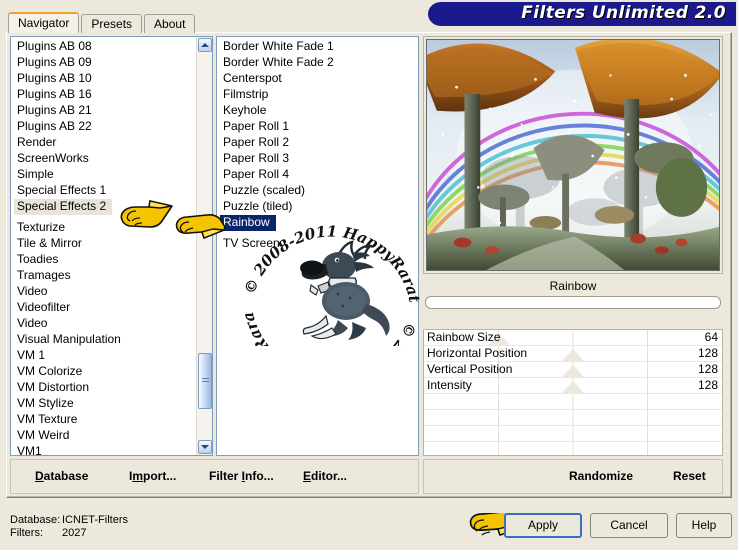 This screenshot has width=738, height=550. What do you see at coordinates (104, 356) in the screenshot?
I see `category-list-item: VM 1` at bounding box center [104, 356].